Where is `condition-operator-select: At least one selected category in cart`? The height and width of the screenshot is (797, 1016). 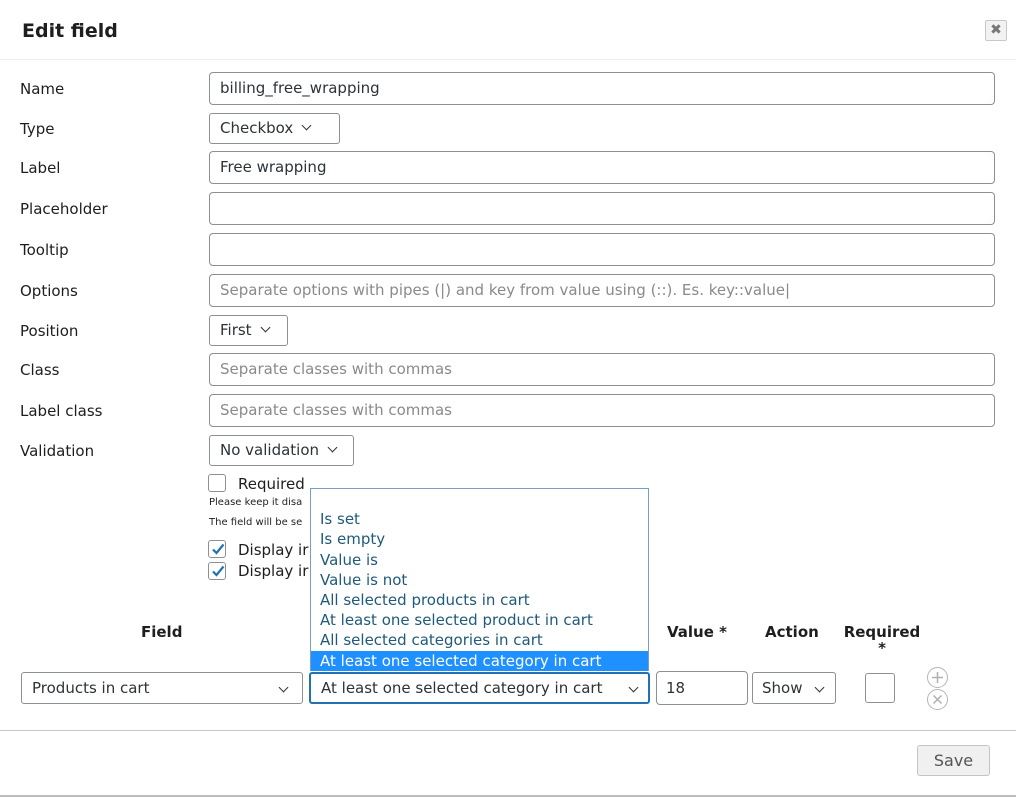 condition-operator-select: At least one selected category in cart is located at coordinates (479, 688).